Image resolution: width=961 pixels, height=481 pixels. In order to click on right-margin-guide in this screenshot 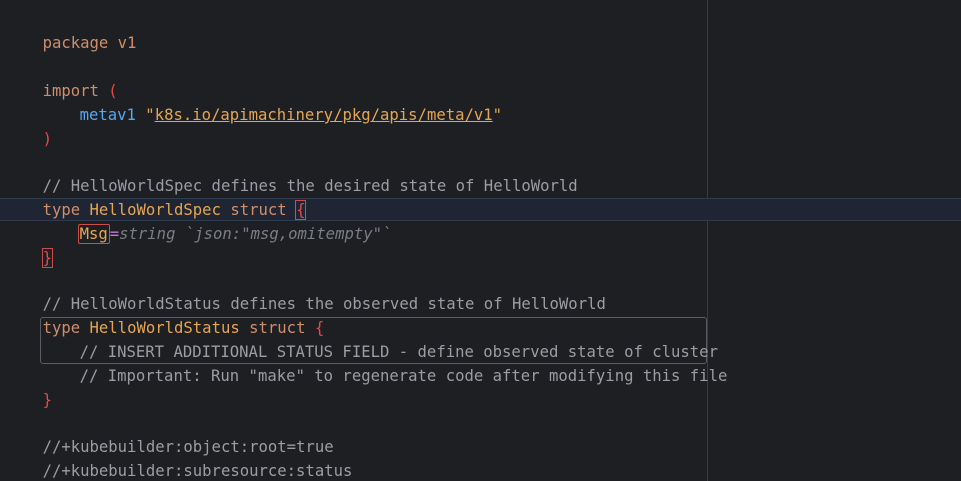, I will do `click(707, 240)`.